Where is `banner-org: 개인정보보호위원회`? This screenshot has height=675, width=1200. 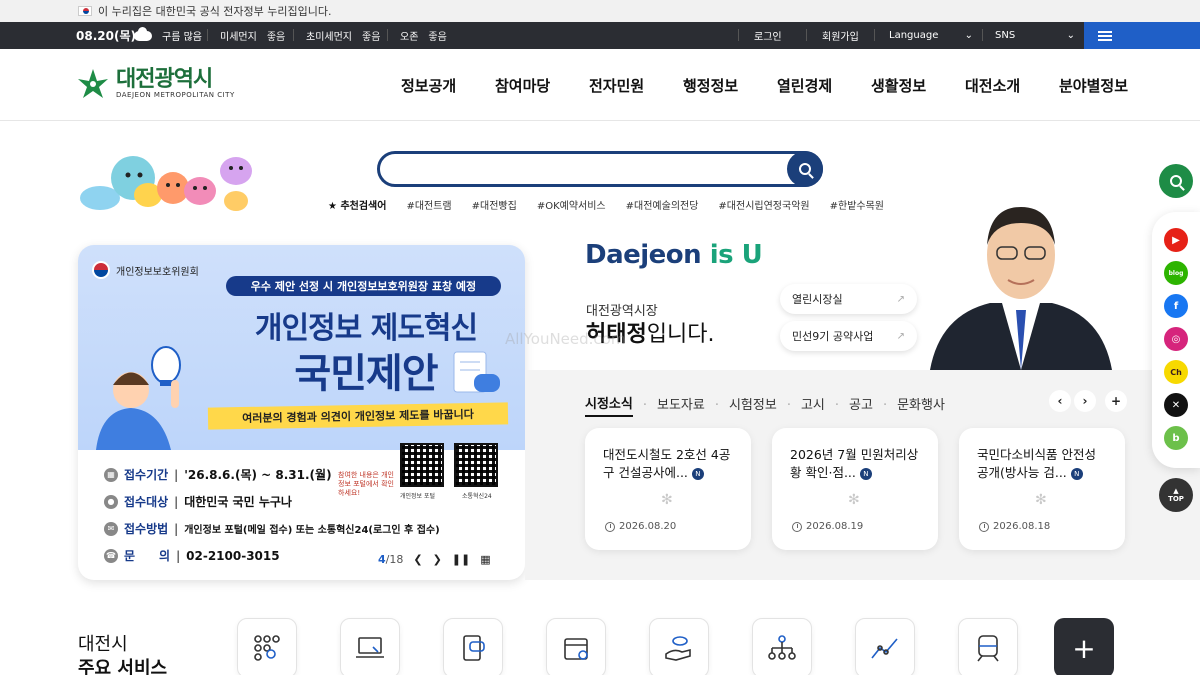
banner-org: 개인정보보호위원회 is located at coordinates (145, 270).